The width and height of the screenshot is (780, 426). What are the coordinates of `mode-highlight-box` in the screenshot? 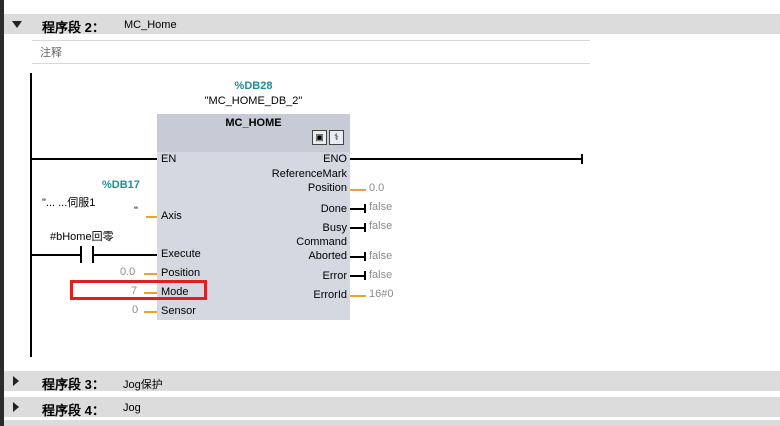 It's located at (138, 290).